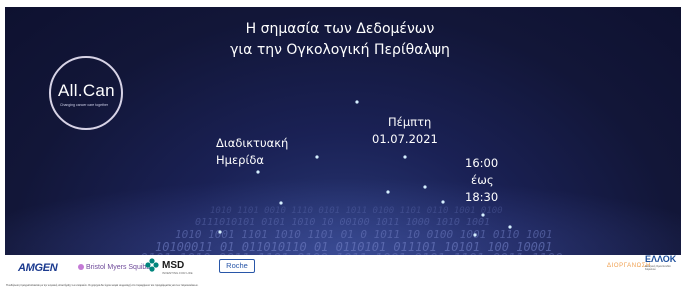 The image size is (686, 304). What do you see at coordinates (38, 268) in the screenshot?
I see `amgen-logo: AMGEN` at bounding box center [38, 268].